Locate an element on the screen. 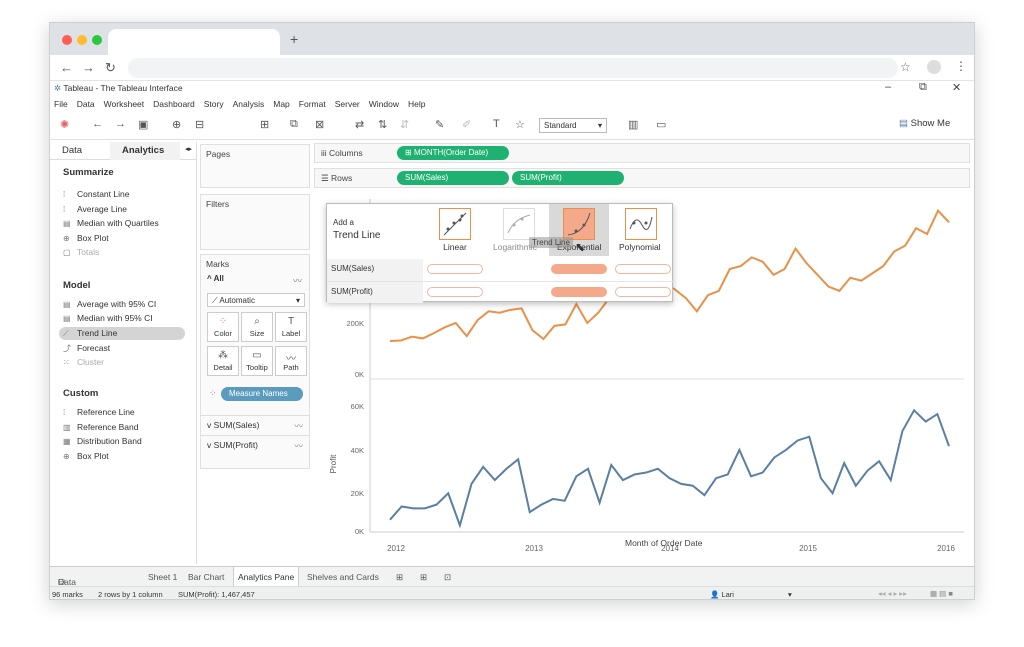  view-toggle-icon: ▦ ▤ ■ is located at coordinates (941, 593).